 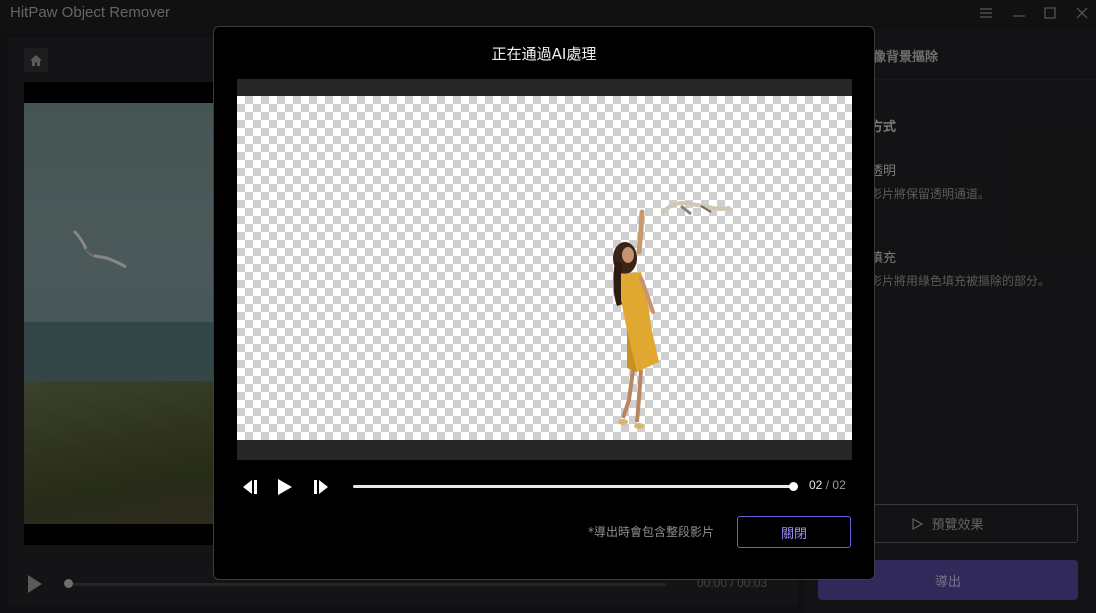 I want to click on close-button-label: 關閉, so click(x=793, y=534).